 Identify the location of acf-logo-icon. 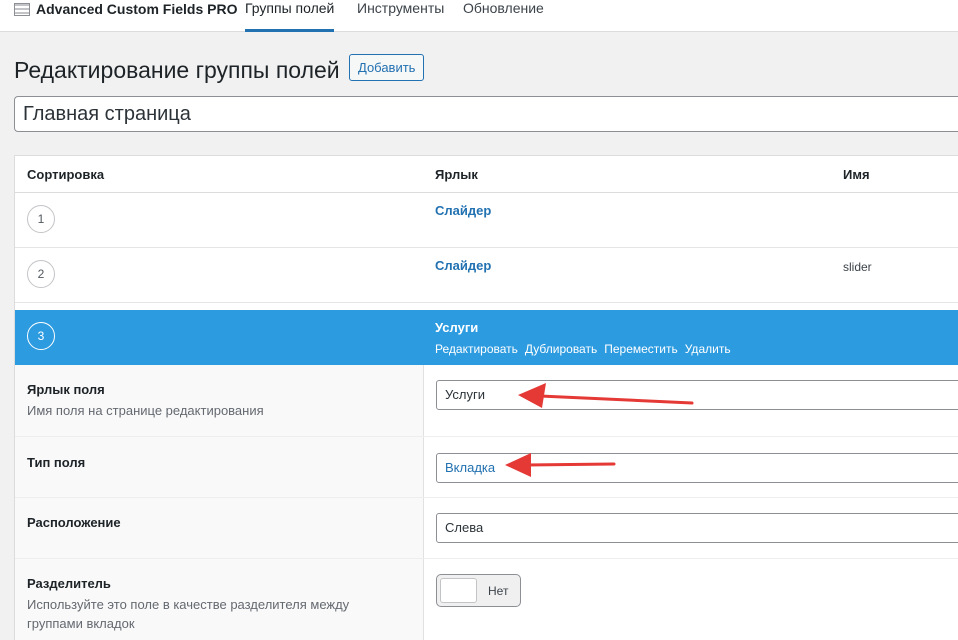
(22, 9).